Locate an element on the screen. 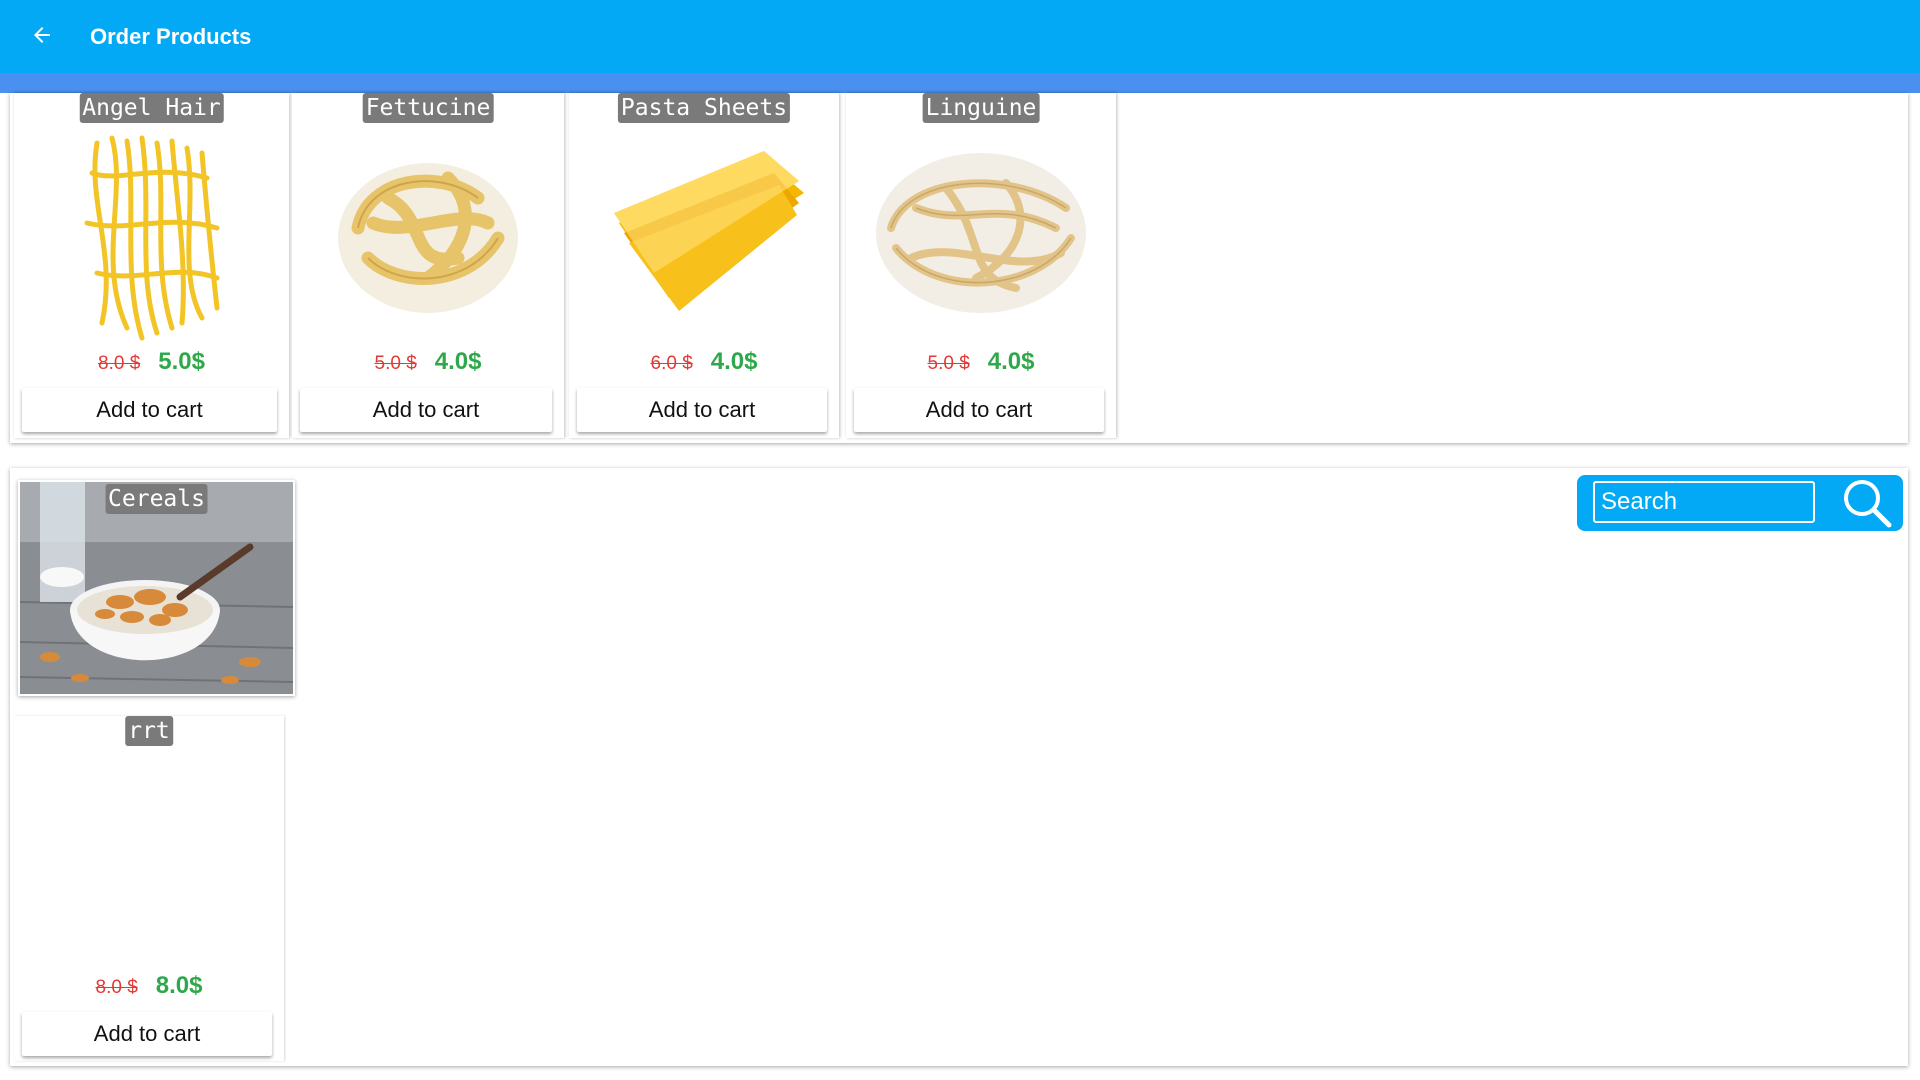  product-name: Linguine is located at coordinates (981, 108).